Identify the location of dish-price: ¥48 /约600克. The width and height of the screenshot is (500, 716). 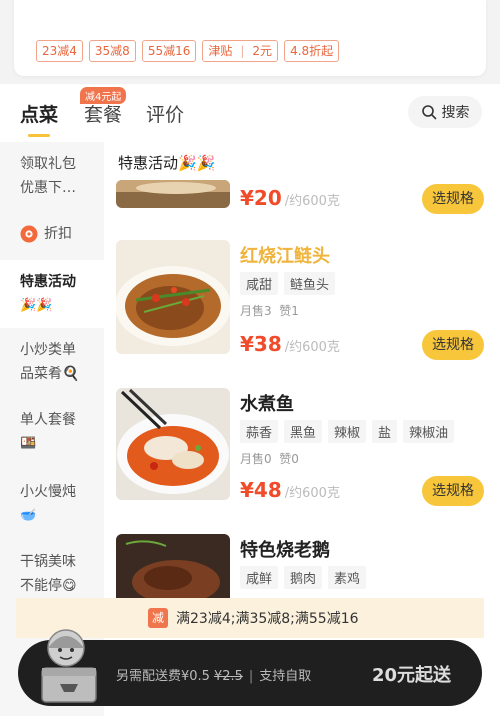
(290, 490).